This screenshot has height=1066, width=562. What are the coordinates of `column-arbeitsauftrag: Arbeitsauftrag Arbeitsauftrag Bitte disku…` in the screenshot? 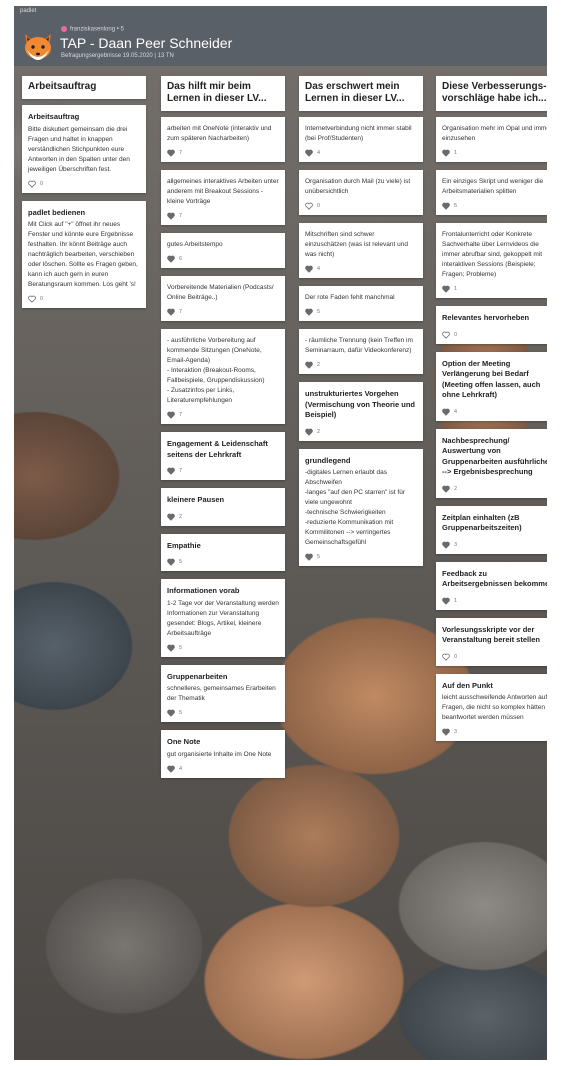 It's located at (84, 196).